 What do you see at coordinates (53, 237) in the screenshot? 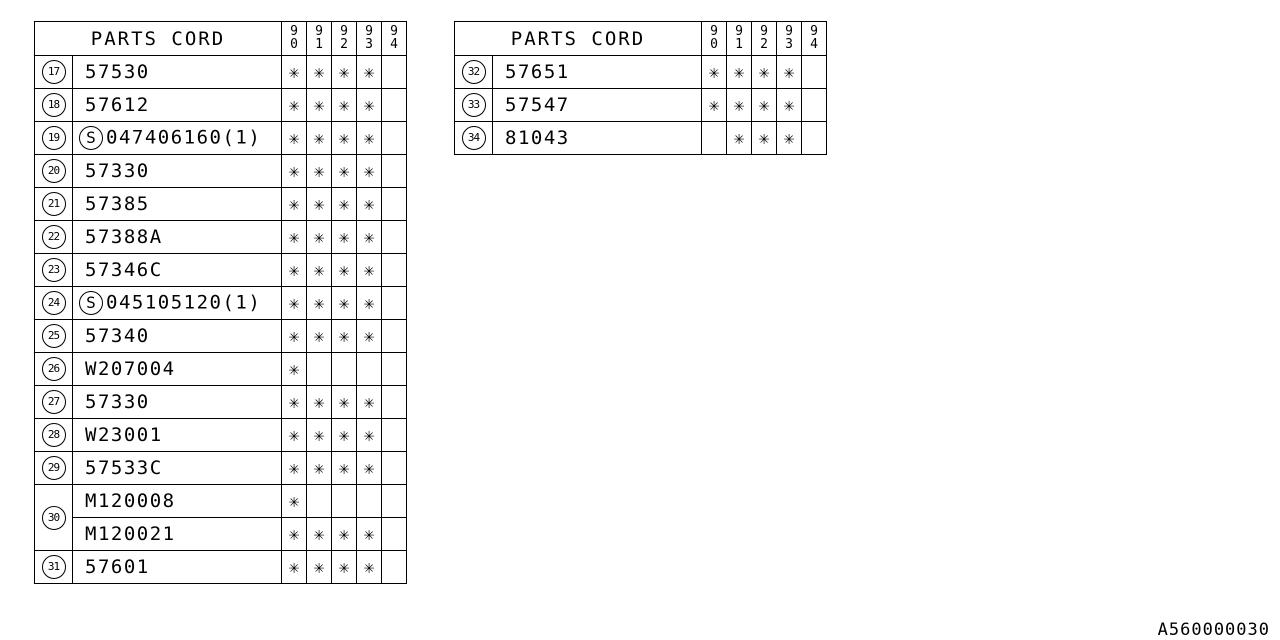
I see `ref-number-badge: 22` at bounding box center [53, 237].